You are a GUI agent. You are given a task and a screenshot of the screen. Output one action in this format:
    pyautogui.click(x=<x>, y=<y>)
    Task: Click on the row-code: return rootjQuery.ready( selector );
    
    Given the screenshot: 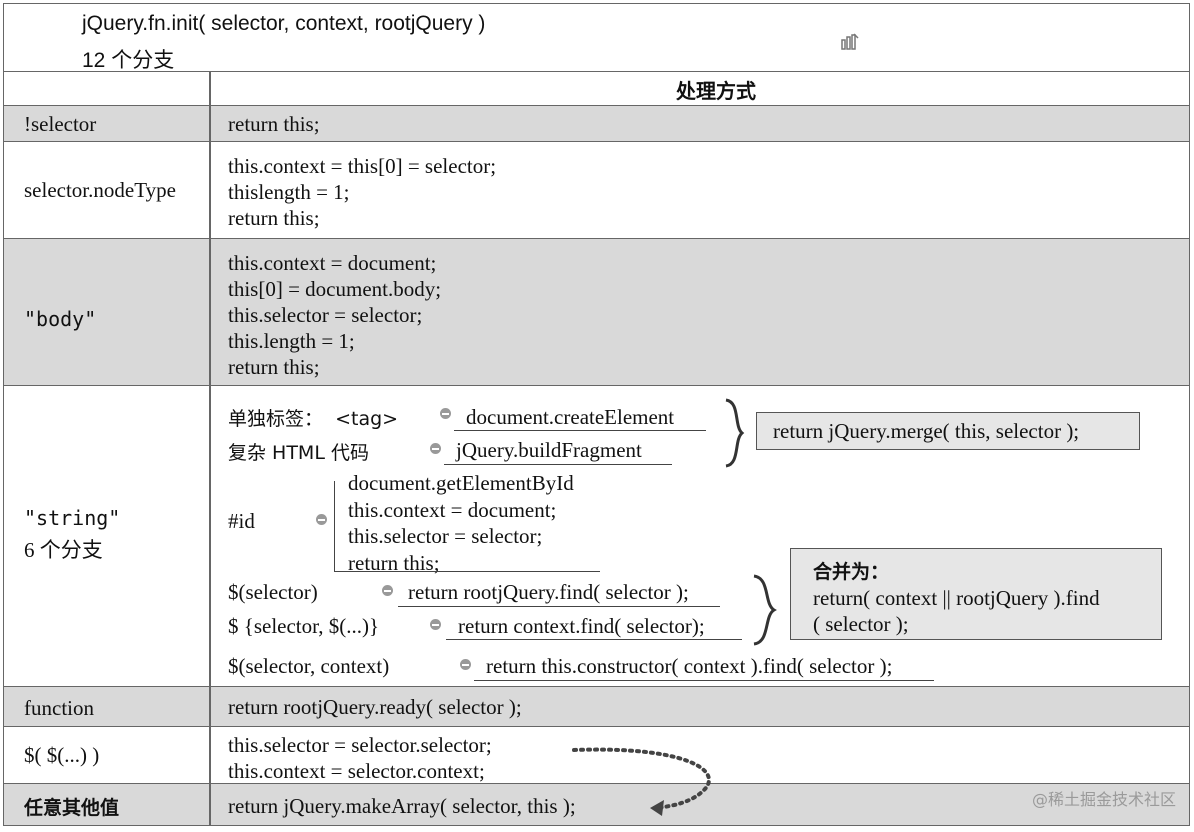 What is the action you would take?
    pyautogui.click(x=375, y=707)
    